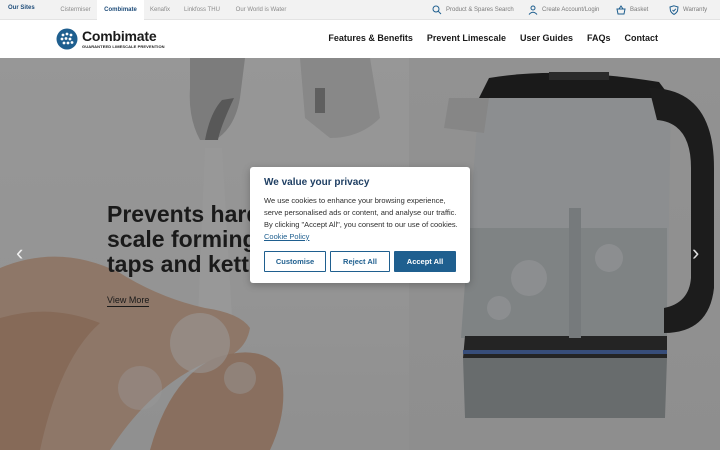 The image size is (720, 450). What do you see at coordinates (160, 10) in the screenshot?
I see `site-tab-kenafix: Kenafix` at bounding box center [160, 10].